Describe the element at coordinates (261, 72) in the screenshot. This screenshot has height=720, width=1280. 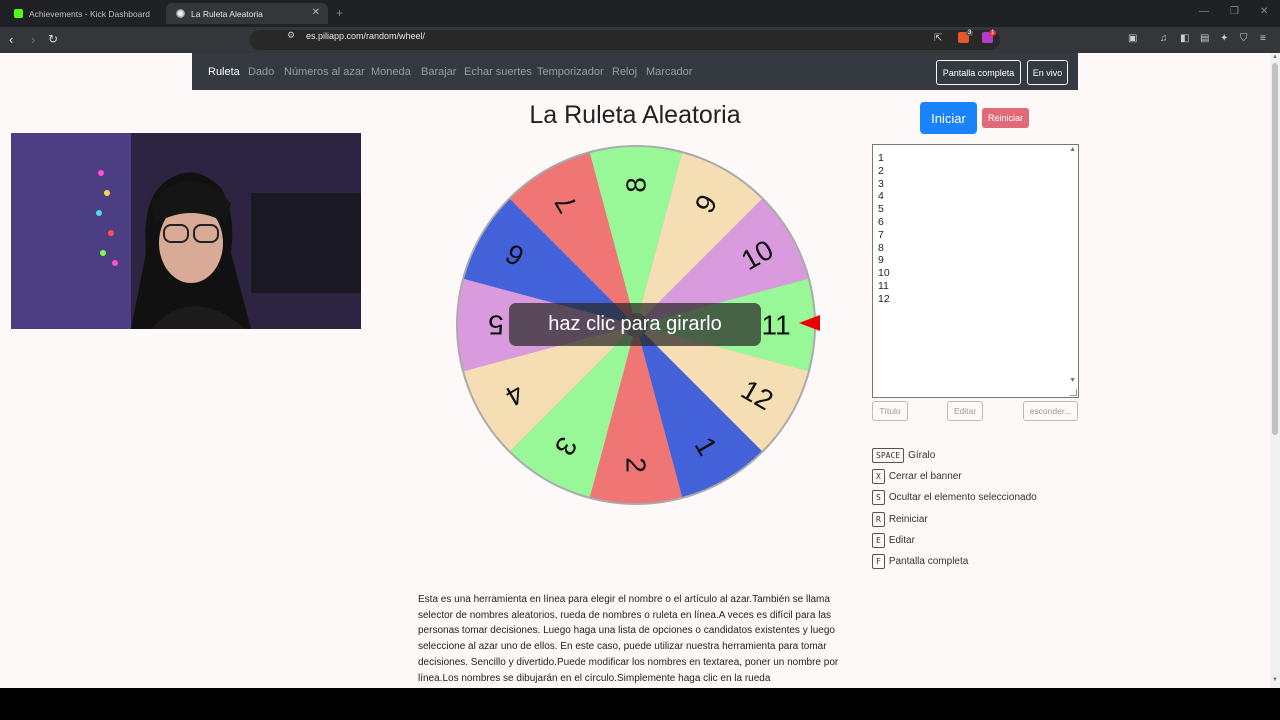
I see `nav-dado: Dado` at that location.